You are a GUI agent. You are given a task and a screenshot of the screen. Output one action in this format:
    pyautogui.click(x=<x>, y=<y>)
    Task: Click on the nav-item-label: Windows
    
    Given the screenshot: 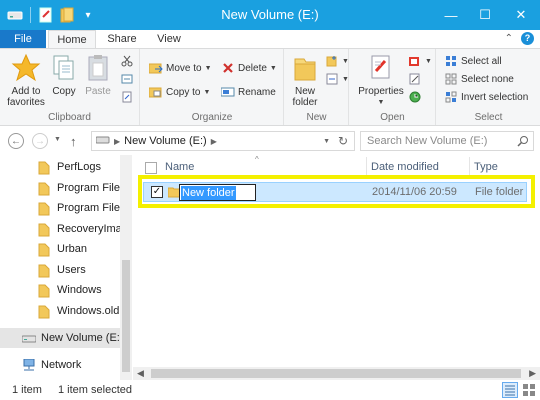 What is the action you would take?
    pyautogui.click(x=79, y=290)
    